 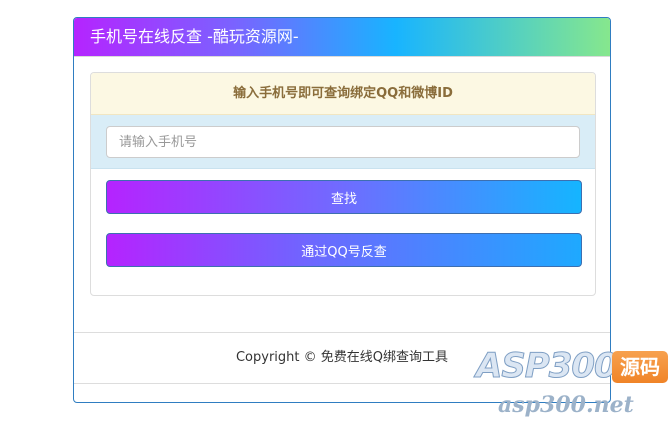 I want to click on phone-input, so click(x=343, y=142).